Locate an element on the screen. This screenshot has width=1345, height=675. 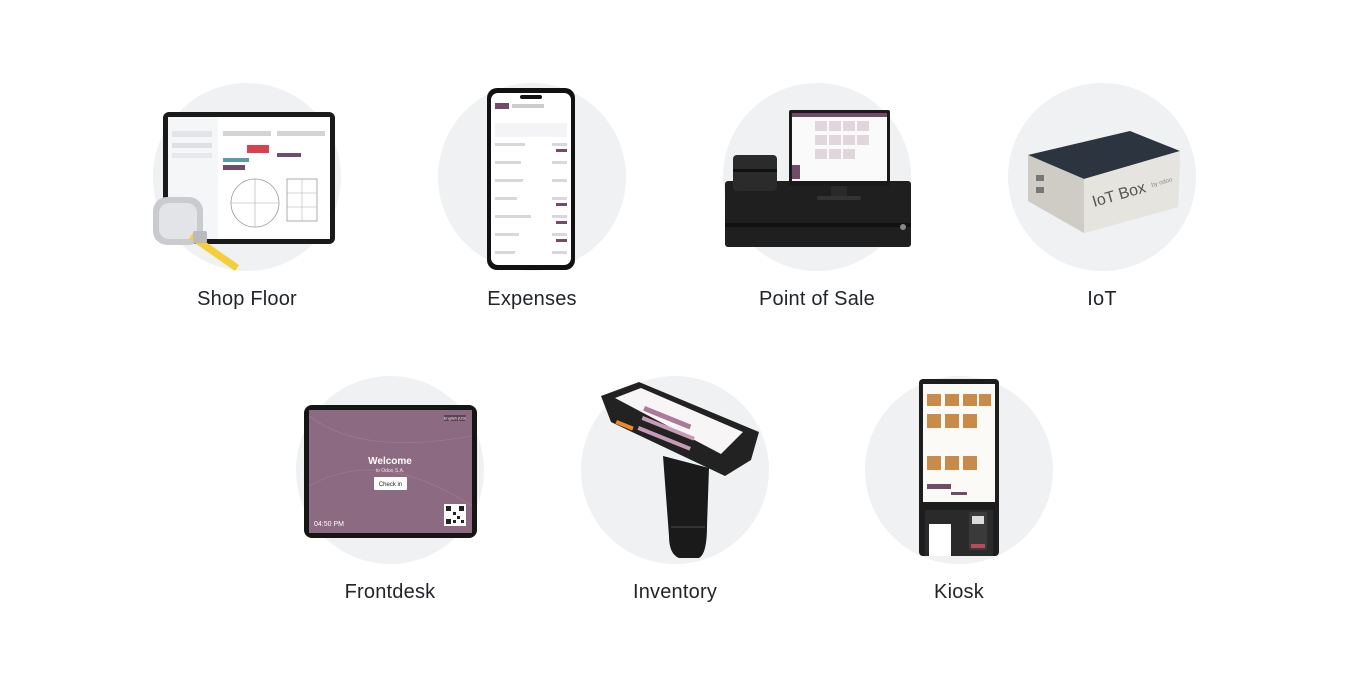
clock-text: 04:50 PM is located at coordinates (329, 524).